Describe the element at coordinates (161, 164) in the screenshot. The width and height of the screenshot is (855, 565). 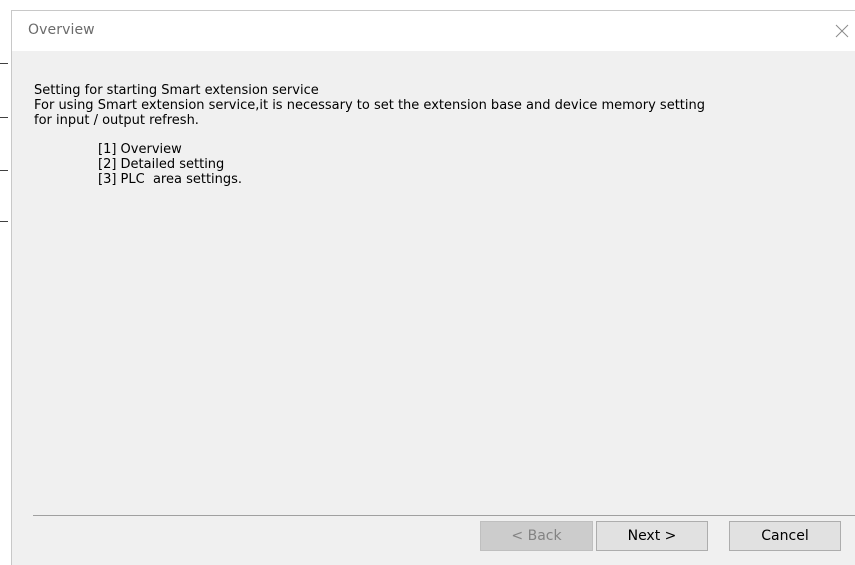
I see `step-detailed-setting: [2] Detailed setting` at that location.